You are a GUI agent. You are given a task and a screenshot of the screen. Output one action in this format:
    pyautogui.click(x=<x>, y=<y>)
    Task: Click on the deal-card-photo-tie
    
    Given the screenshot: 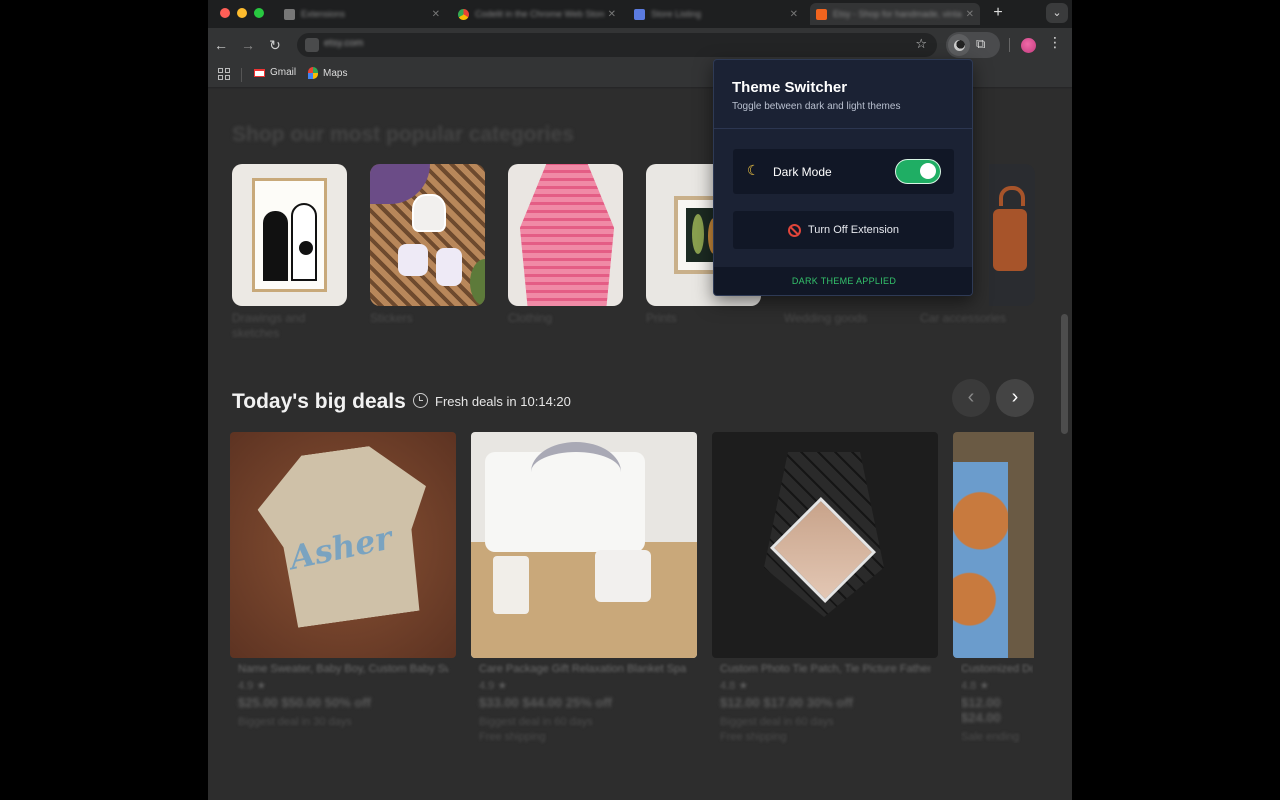 What is the action you would take?
    pyautogui.click(x=825, y=545)
    